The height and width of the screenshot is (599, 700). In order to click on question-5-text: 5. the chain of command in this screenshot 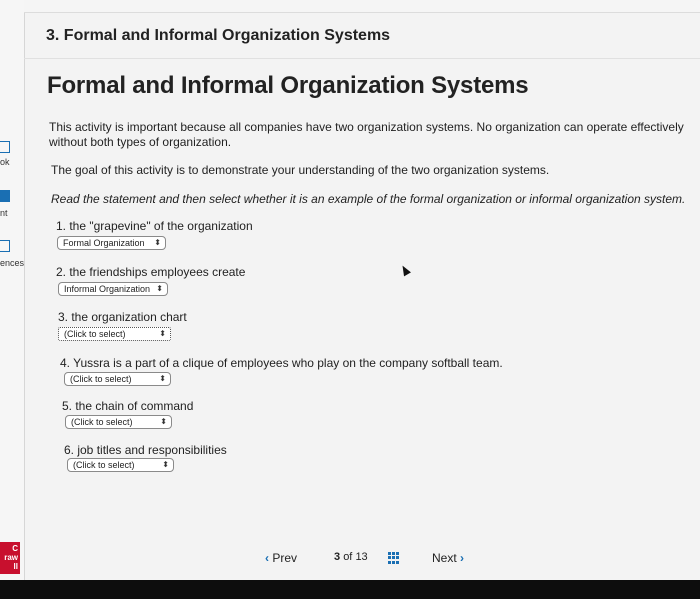, I will do `click(128, 406)`.